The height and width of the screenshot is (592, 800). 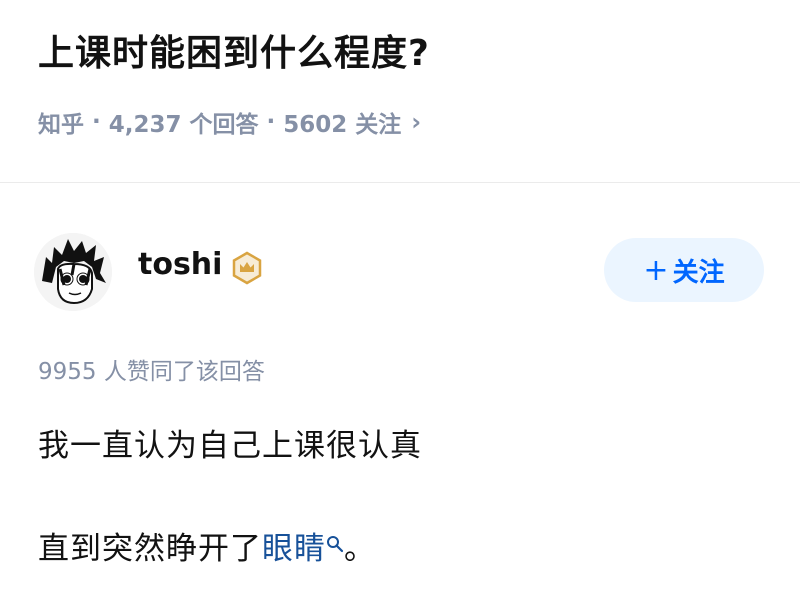 I want to click on answer-count: 4,237 个回答, so click(x=183, y=125).